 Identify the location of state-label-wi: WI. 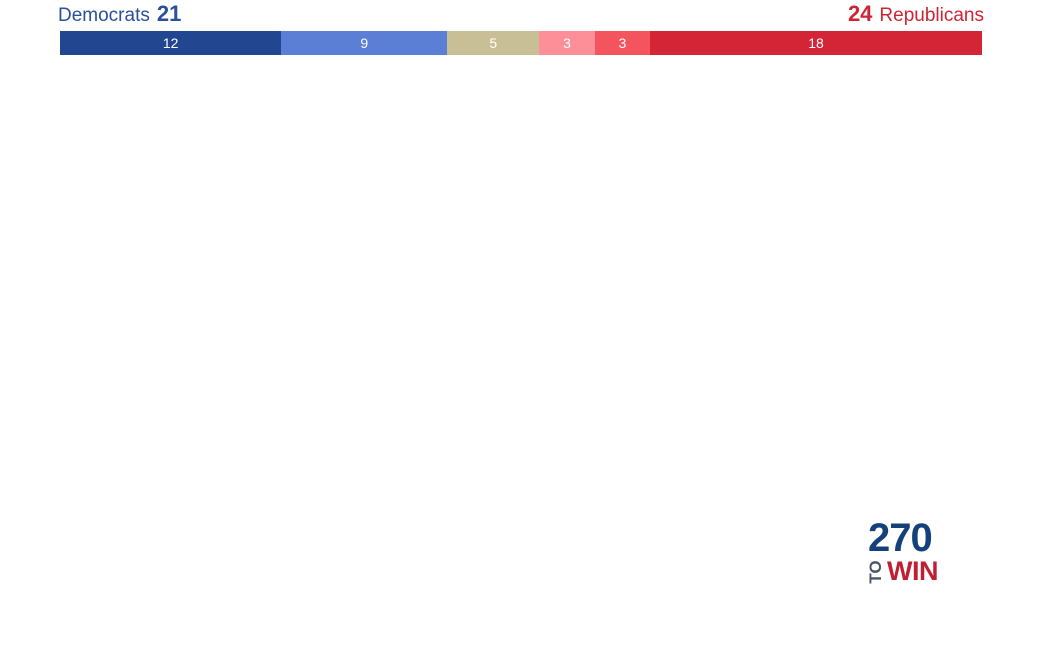
(615, 241).